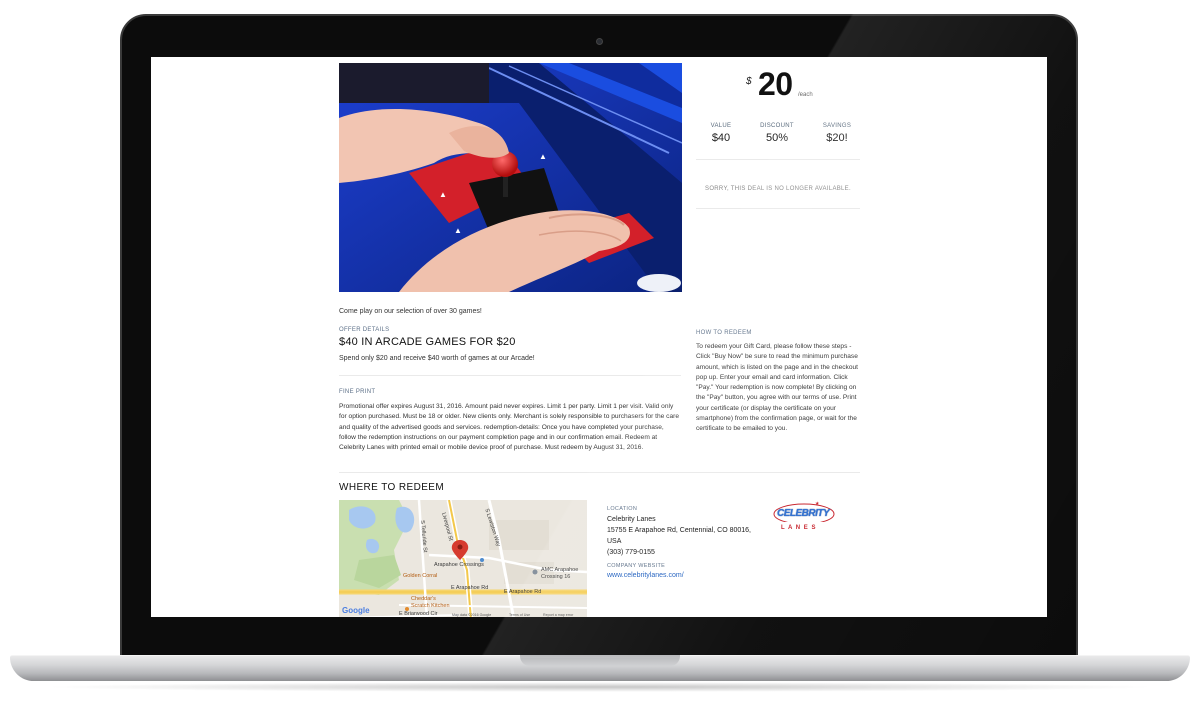  What do you see at coordinates (622, 509) in the screenshot?
I see `location-label: LOCATION` at bounding box center [622, 509].